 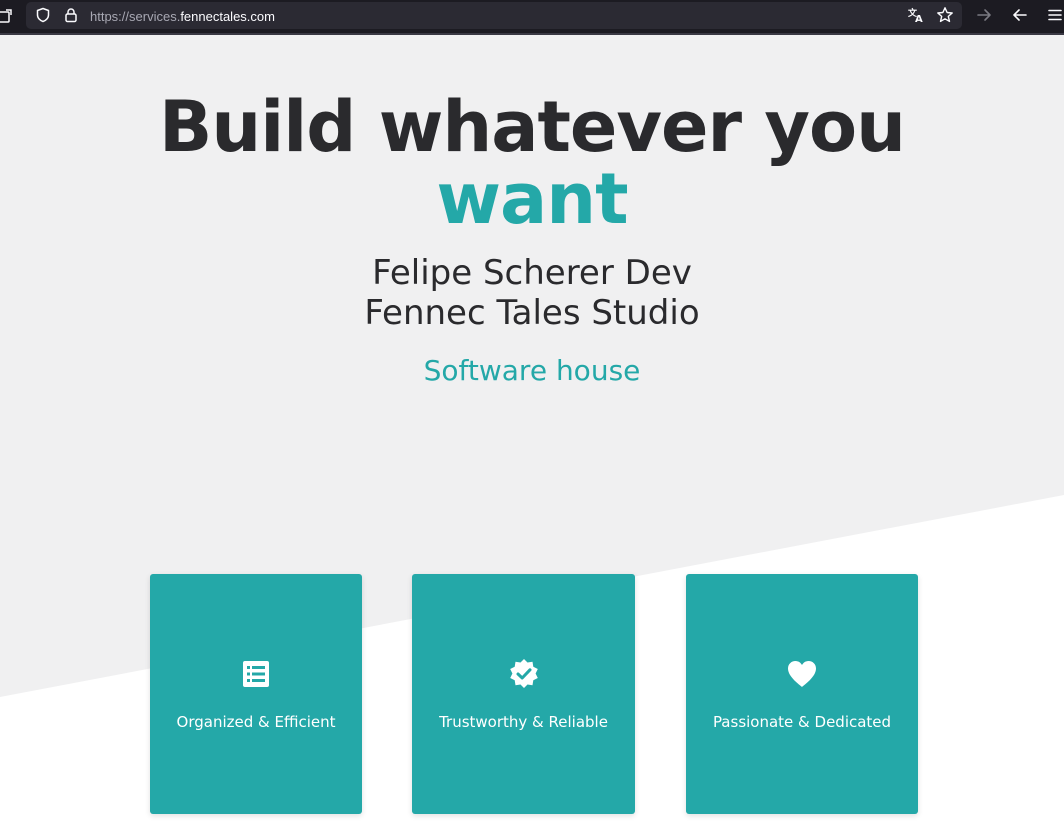 I want to click on browser-toolbar: https://services.fennectales.com 文 A, so click(x=532, y=17).